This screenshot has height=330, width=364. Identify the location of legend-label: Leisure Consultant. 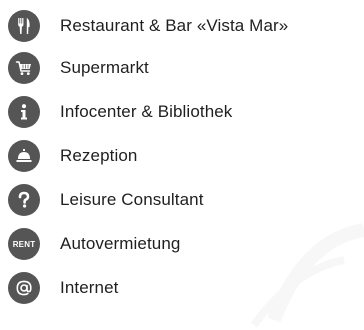
(132, 199).